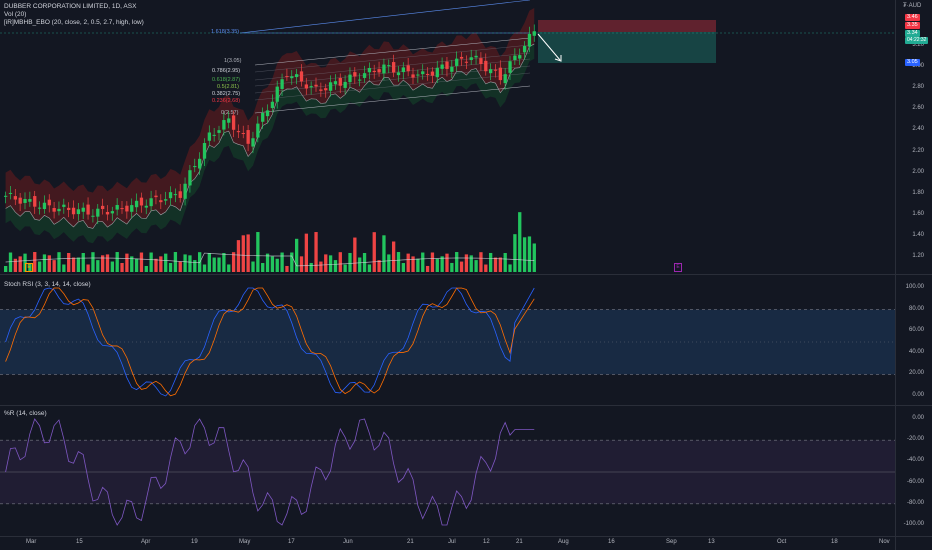  What do you see at coordinates (228, 87) in the screenshot?
I see `fib-label: 0.5(2.81)` at bounding box center [228, 87].